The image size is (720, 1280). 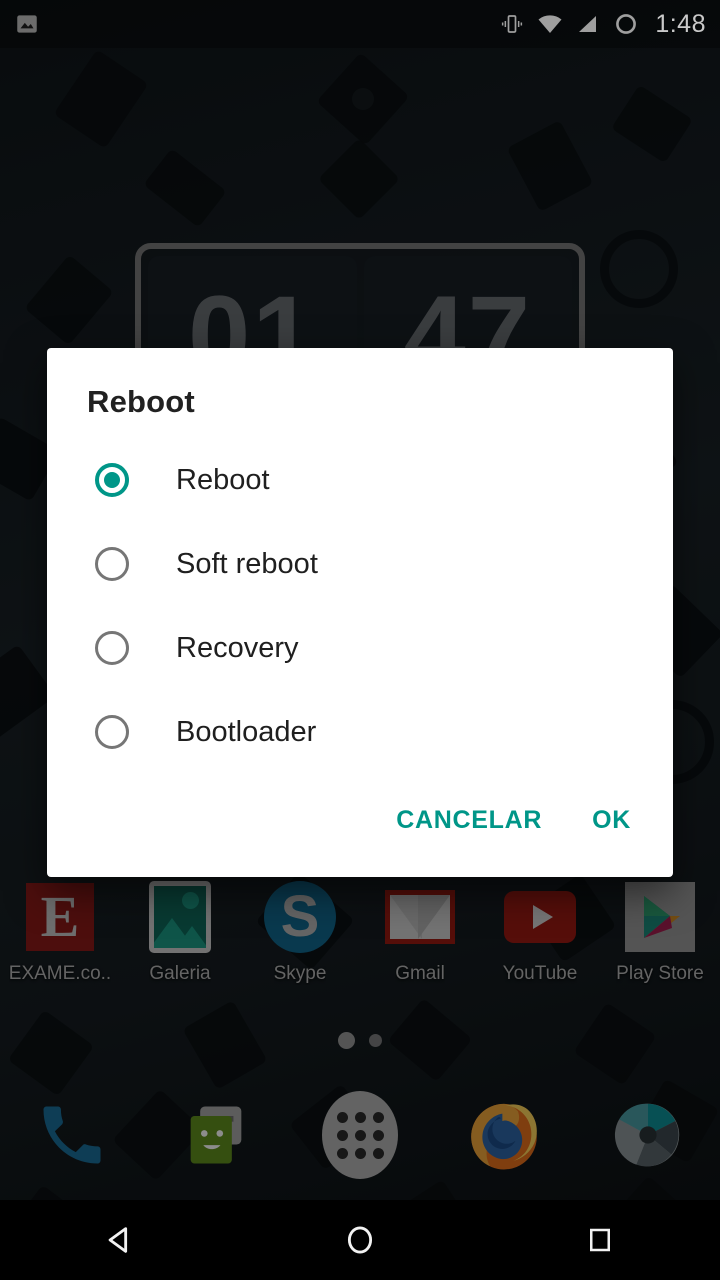 I want to click on back-icon, so click(x=118, y=1240).